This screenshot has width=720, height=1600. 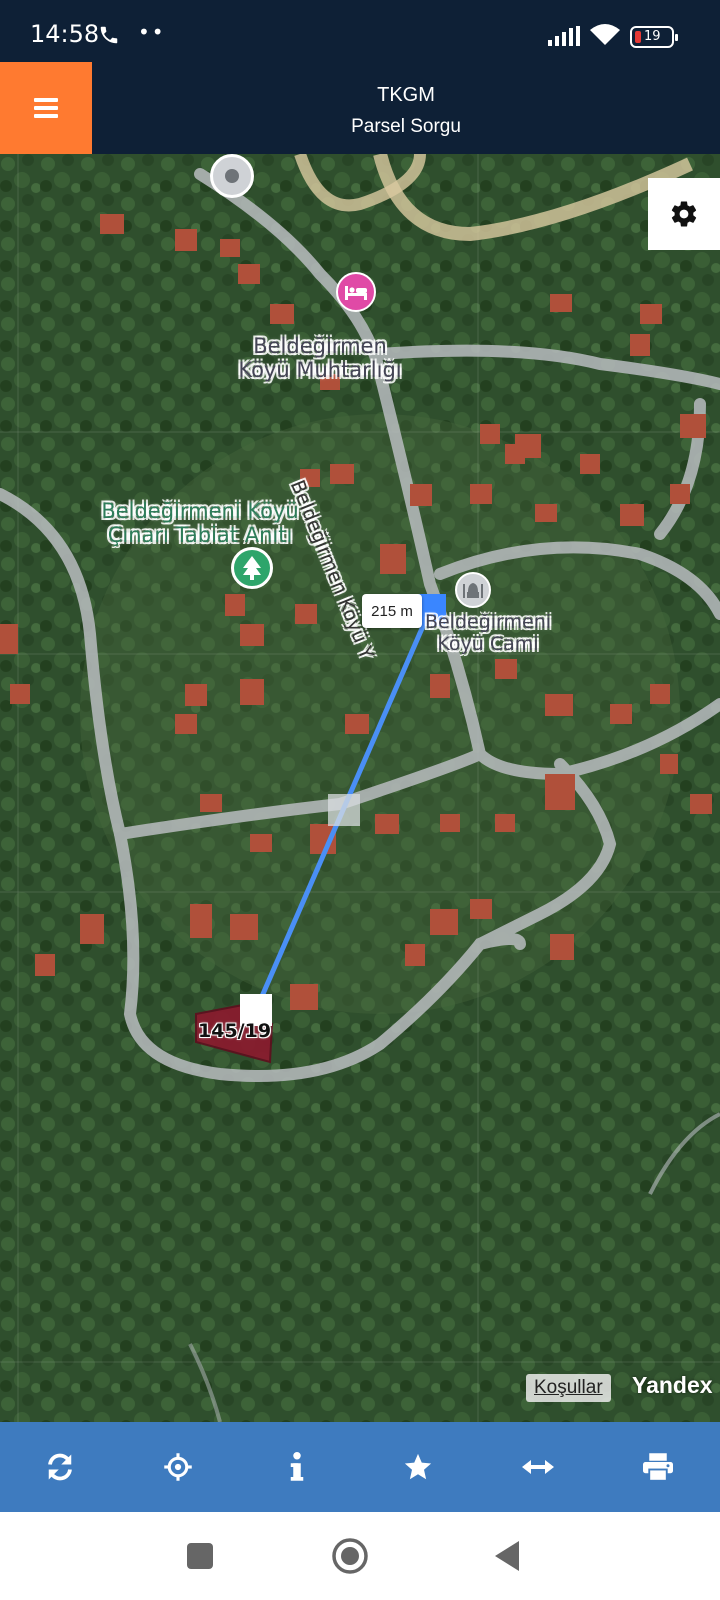 I want to click on star-icon, so click(x=418, y=1466).